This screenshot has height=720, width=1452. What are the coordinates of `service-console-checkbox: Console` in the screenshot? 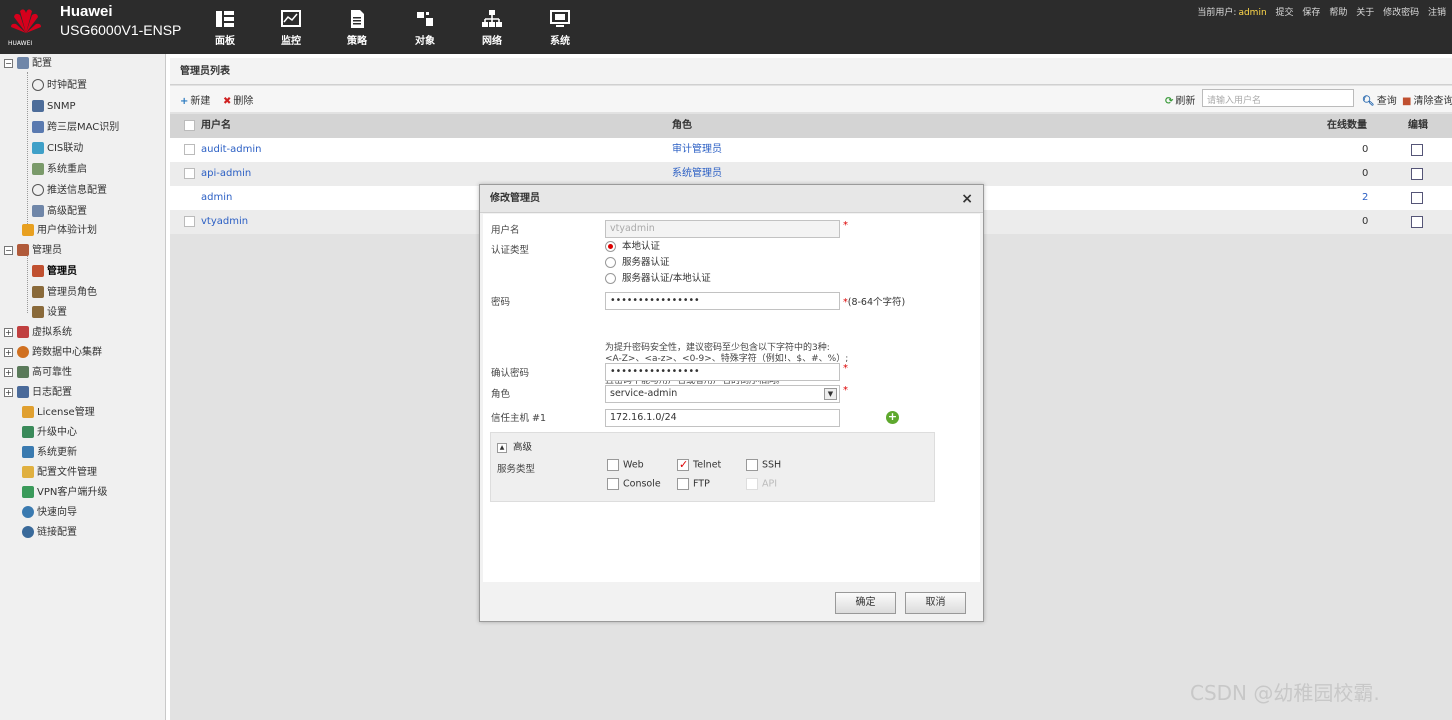 It's located at (634, 484).